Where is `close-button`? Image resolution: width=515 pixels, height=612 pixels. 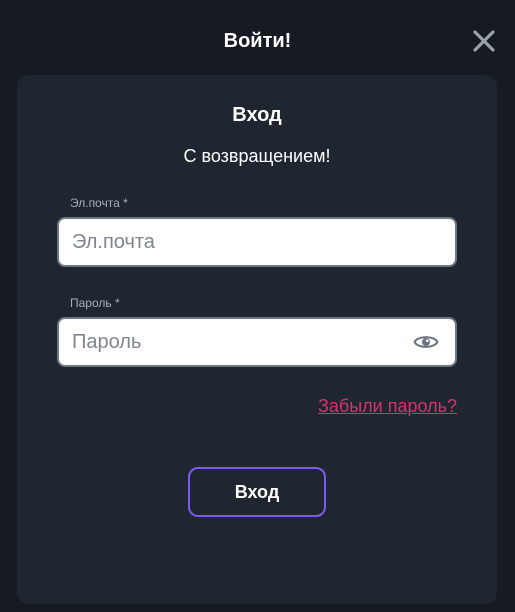
close-button is located at coordinates (484, 41).